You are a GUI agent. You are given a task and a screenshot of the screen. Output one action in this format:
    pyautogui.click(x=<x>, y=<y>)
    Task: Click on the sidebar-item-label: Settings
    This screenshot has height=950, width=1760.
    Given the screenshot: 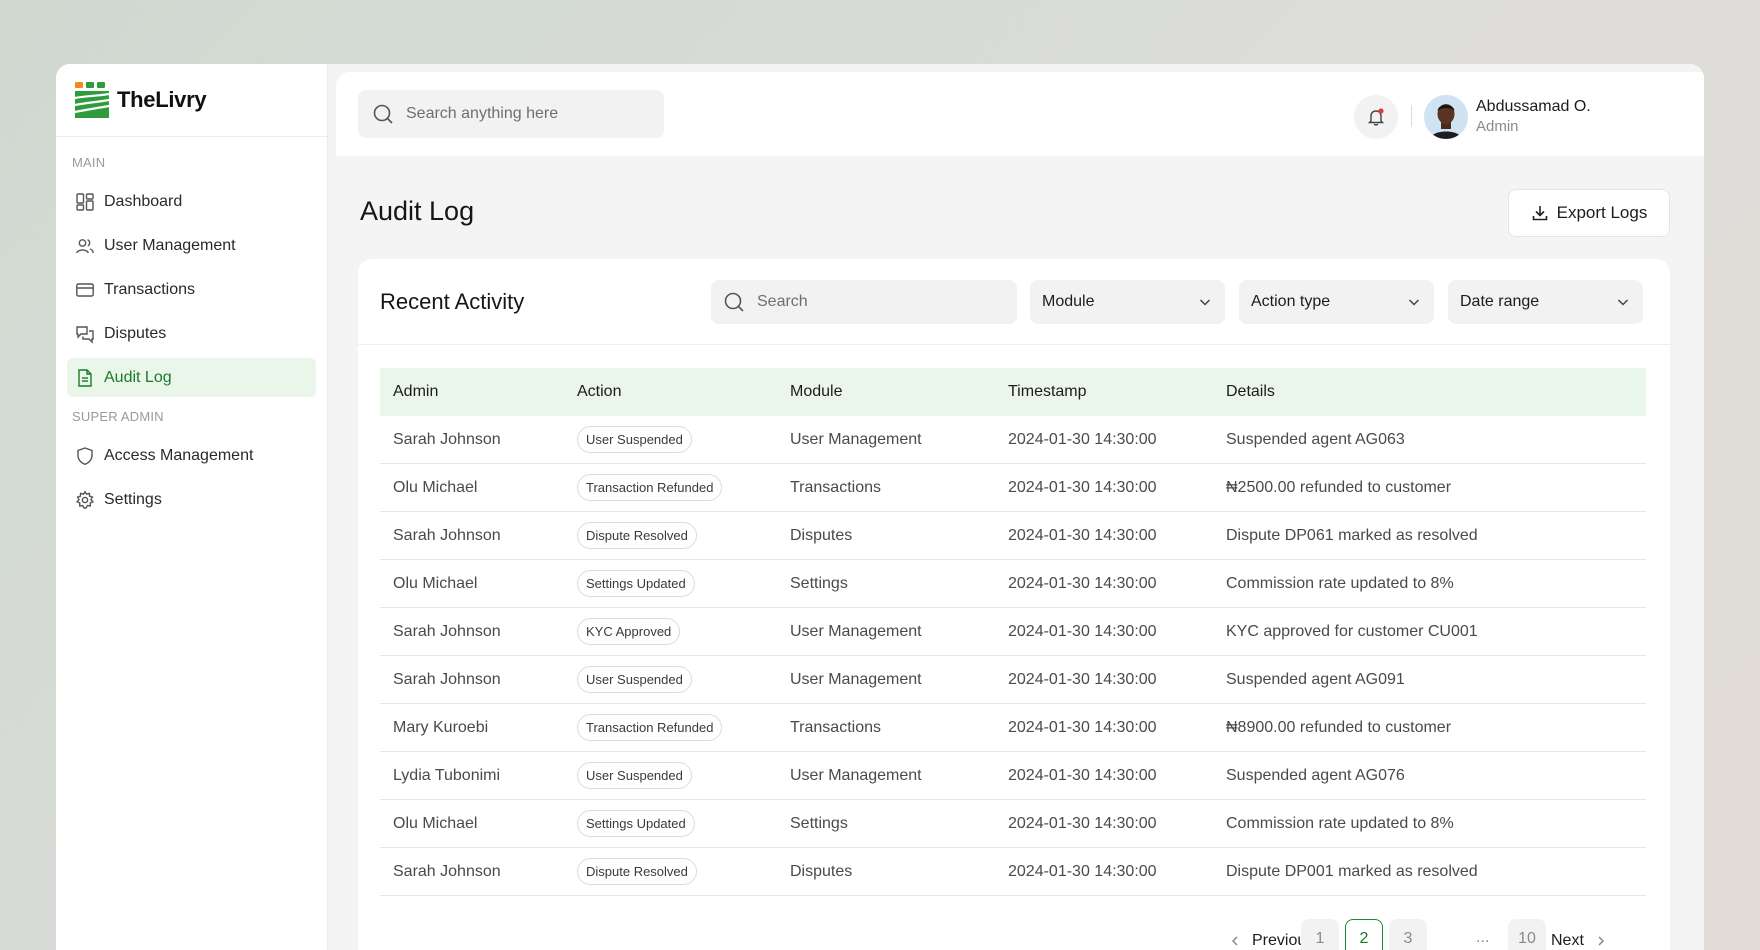 What is the action you would take?
    pyautogui.click(x=133, y=499)
    